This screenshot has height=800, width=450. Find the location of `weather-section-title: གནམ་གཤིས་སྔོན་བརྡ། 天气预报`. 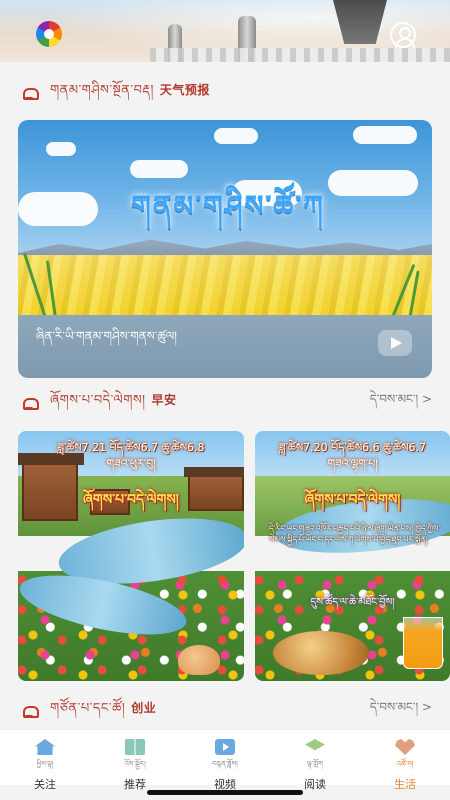

weather-section-title: གནམ་གཤིས་སྔོན་བརྡ། 天气预报 is located at coordinates (130, 90).